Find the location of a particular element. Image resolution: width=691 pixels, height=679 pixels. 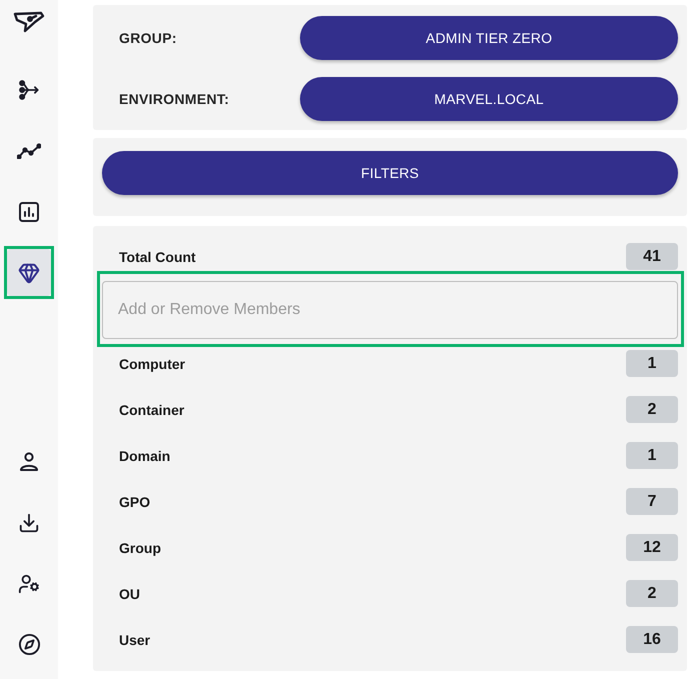

type-label: OU is located at coordinates (129, 594).